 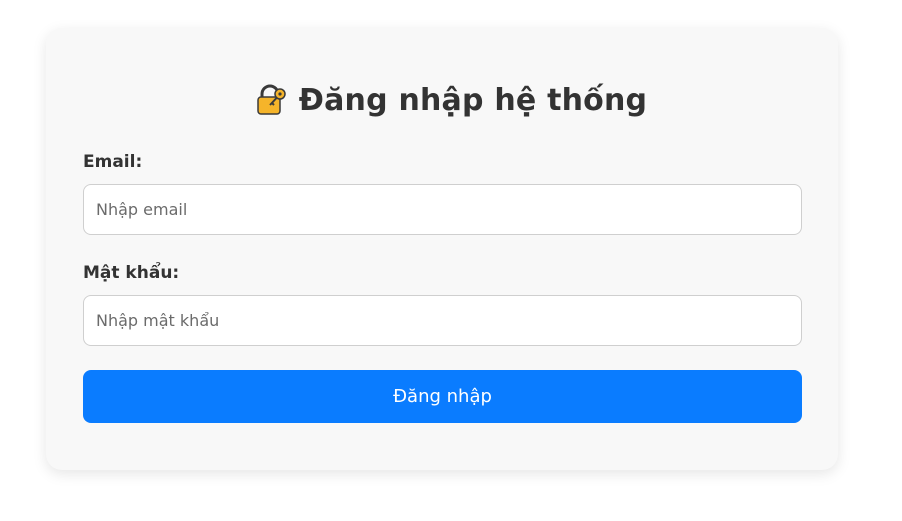 What do you see at coordinates (272, 100) in the screenshot?
I see `locked-with-key-icon` at bounding box center [272, 100].